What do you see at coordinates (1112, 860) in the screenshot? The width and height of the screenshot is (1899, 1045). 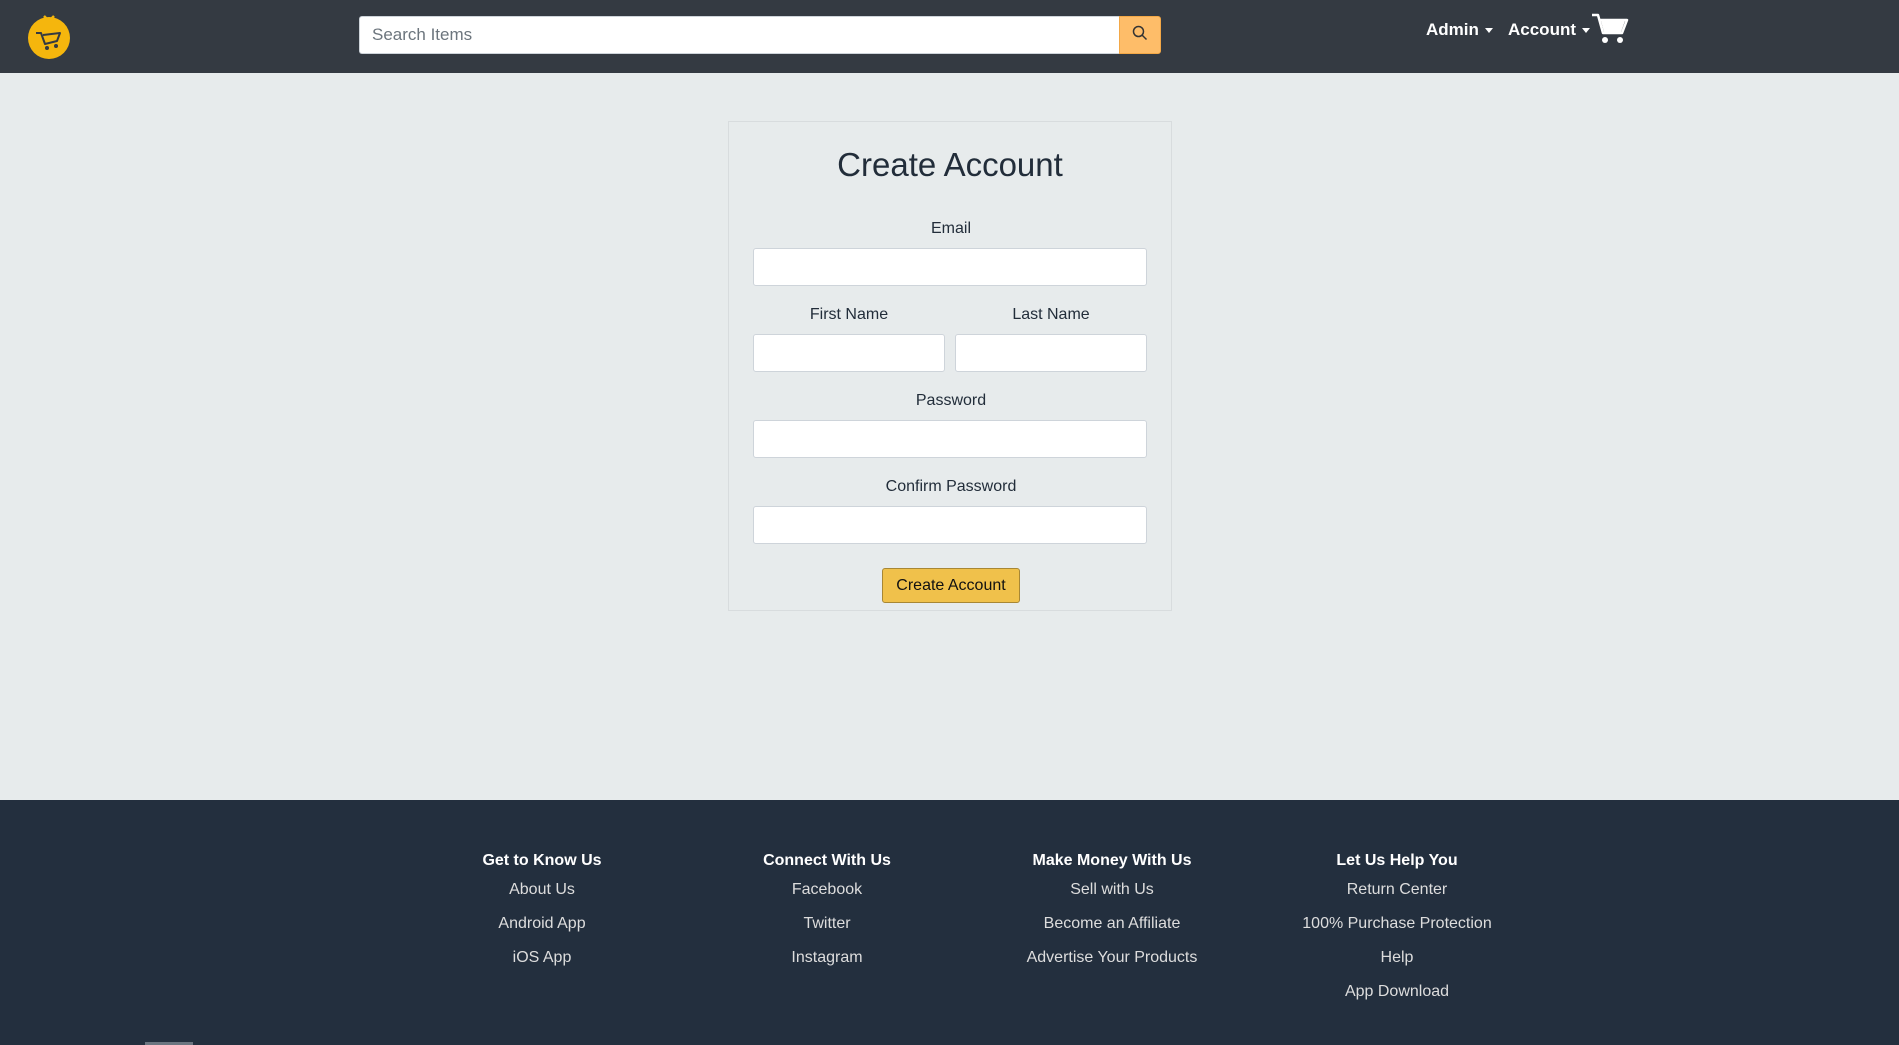 I see `footer-heading: Make Money With Us` at bounding box center [1112, 860].